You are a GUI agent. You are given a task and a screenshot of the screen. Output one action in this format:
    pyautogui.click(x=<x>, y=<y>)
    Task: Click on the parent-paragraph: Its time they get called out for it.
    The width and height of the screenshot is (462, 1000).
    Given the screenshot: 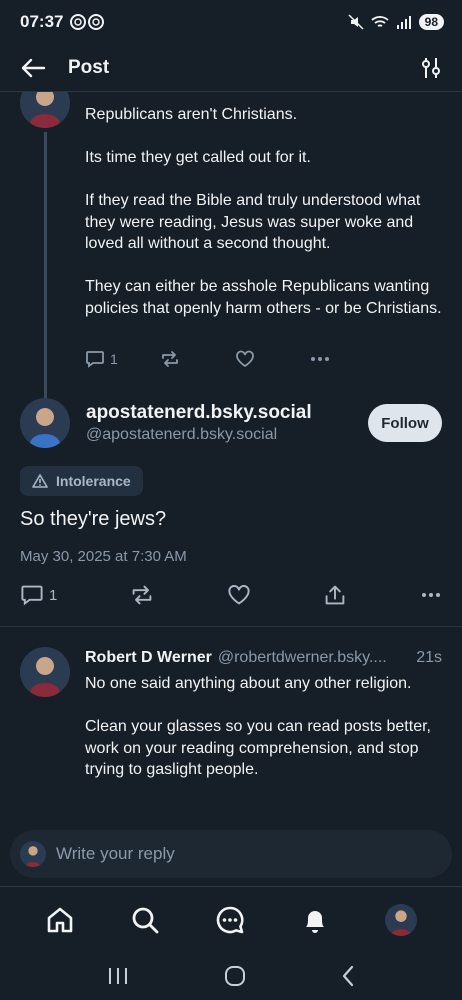 What is the action you would take?
    pyautogui.click(x=198, y=157)
    